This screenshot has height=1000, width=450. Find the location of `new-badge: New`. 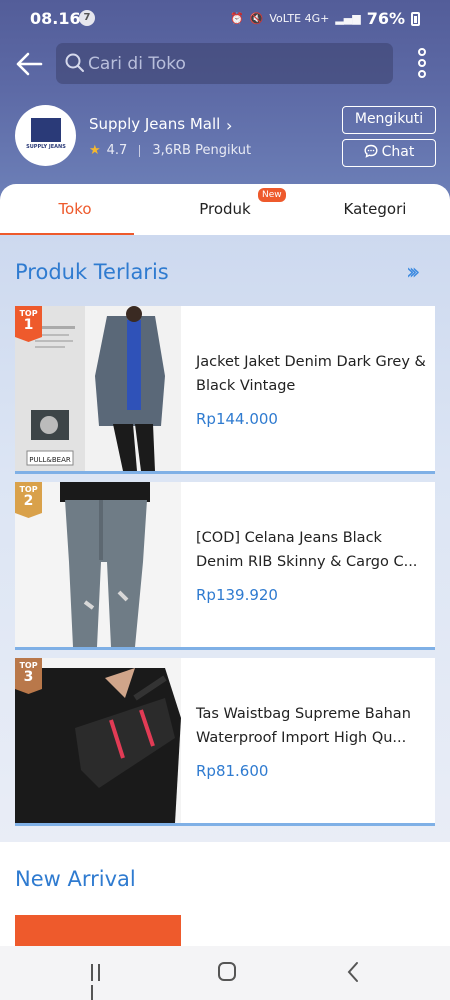

new-badge: New is located at coordinates (272, 195).